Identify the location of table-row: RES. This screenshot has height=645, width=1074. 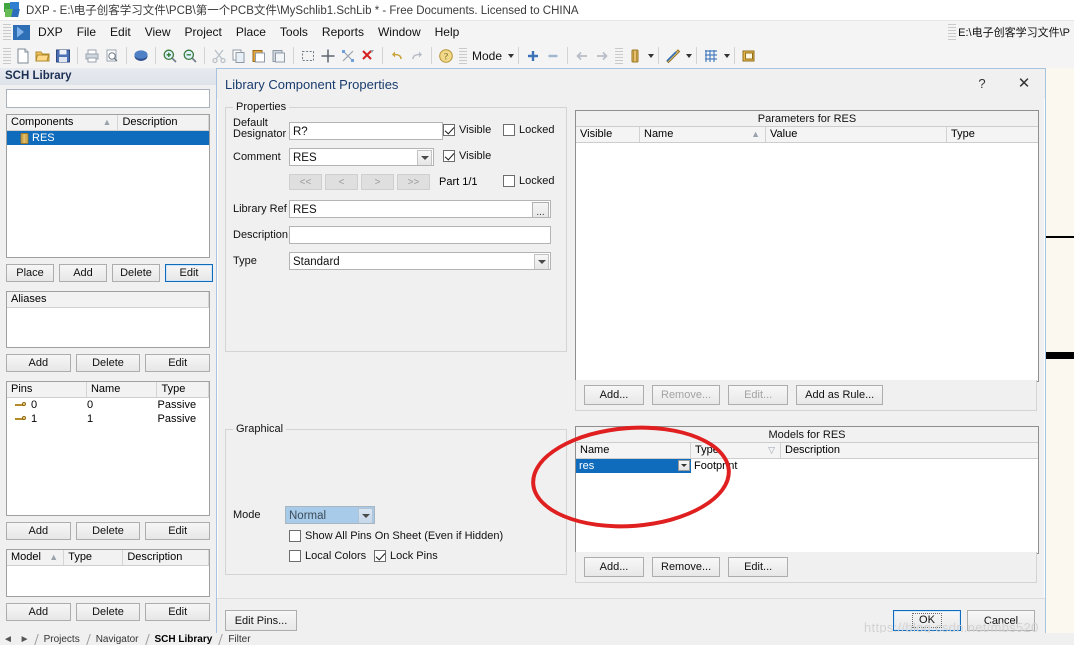
(108, 138).